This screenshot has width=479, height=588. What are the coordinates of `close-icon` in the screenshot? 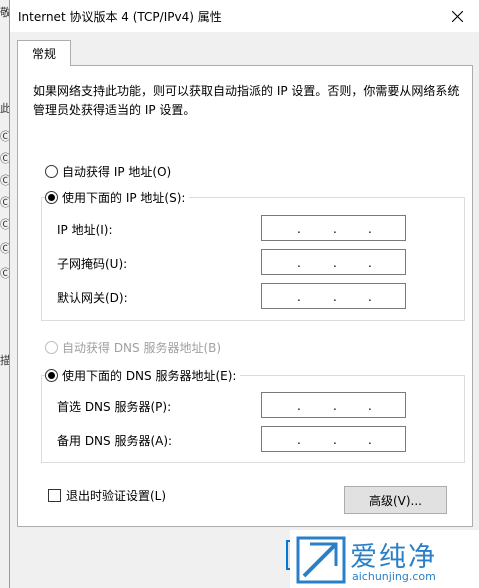 It's located at (457, 16).